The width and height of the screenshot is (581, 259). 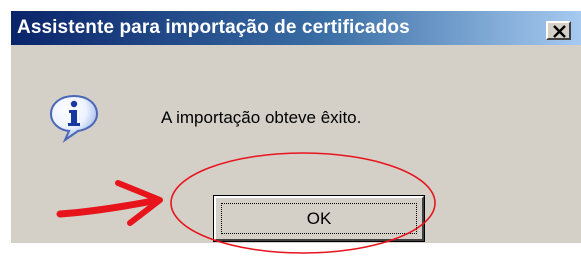 What do you see at coordinates (74, 118) in the screenshot?
I see `info-icon` at bounding box center [74, 118].